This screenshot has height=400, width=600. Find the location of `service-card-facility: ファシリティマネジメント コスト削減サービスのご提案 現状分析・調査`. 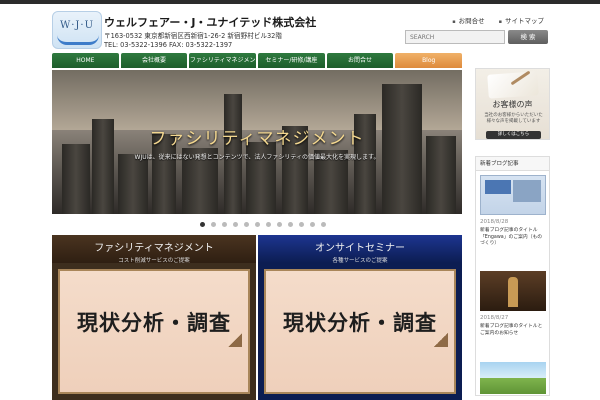

service-card-facility: ファシリティマネジメント コスト削減サービスのご提案 現状分析・調査 is located at coordinates (154, 317).